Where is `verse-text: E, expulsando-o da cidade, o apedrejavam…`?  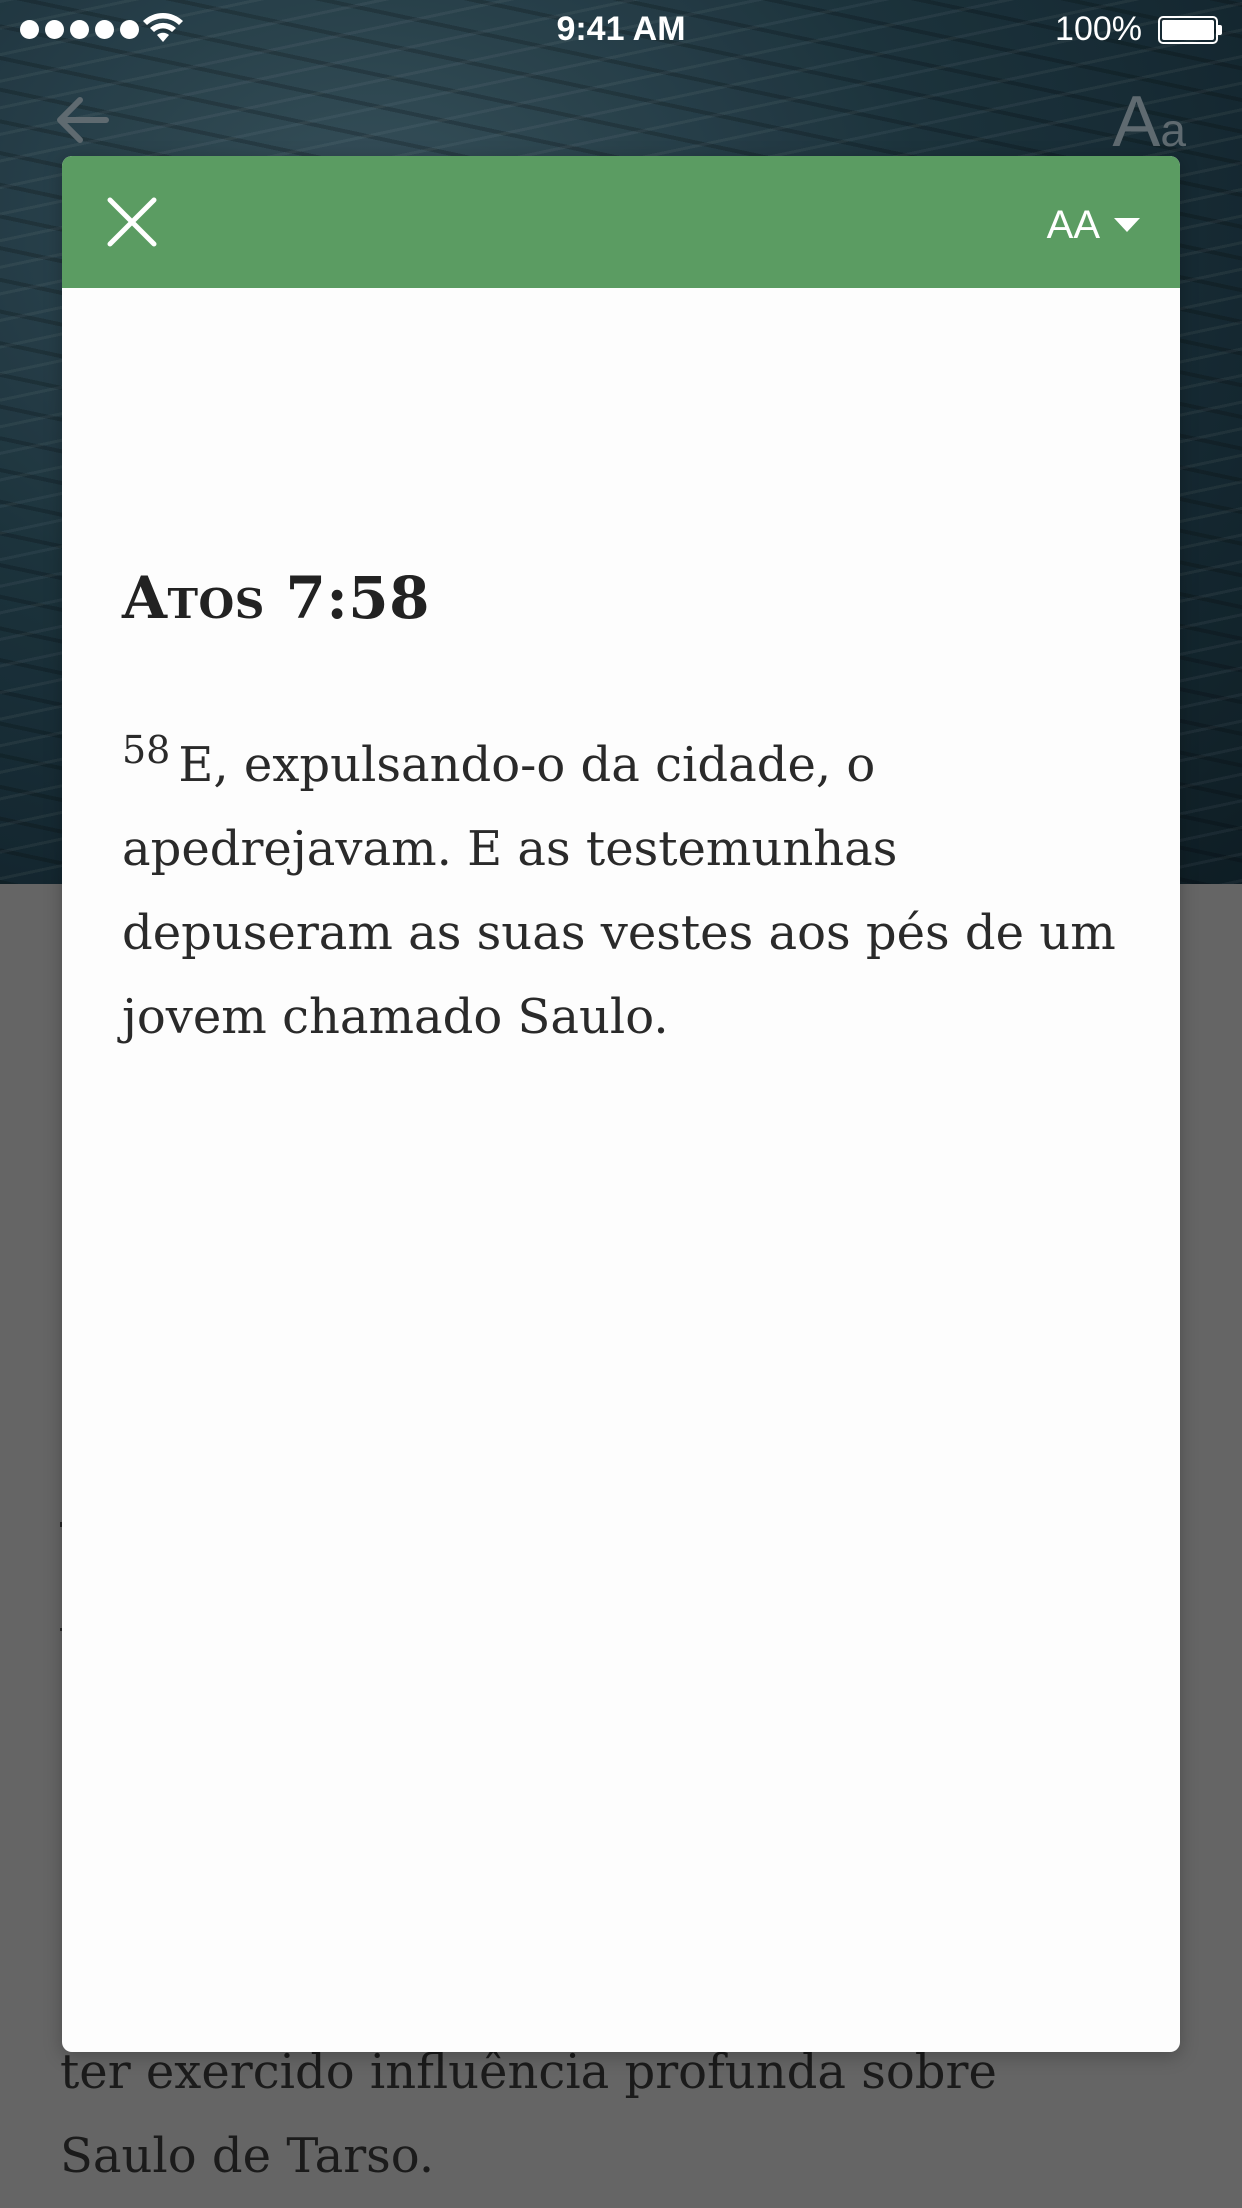
verse-text: E, expulsando-o da cidade, o apedrejavam… is located at coordinates (619, 891).